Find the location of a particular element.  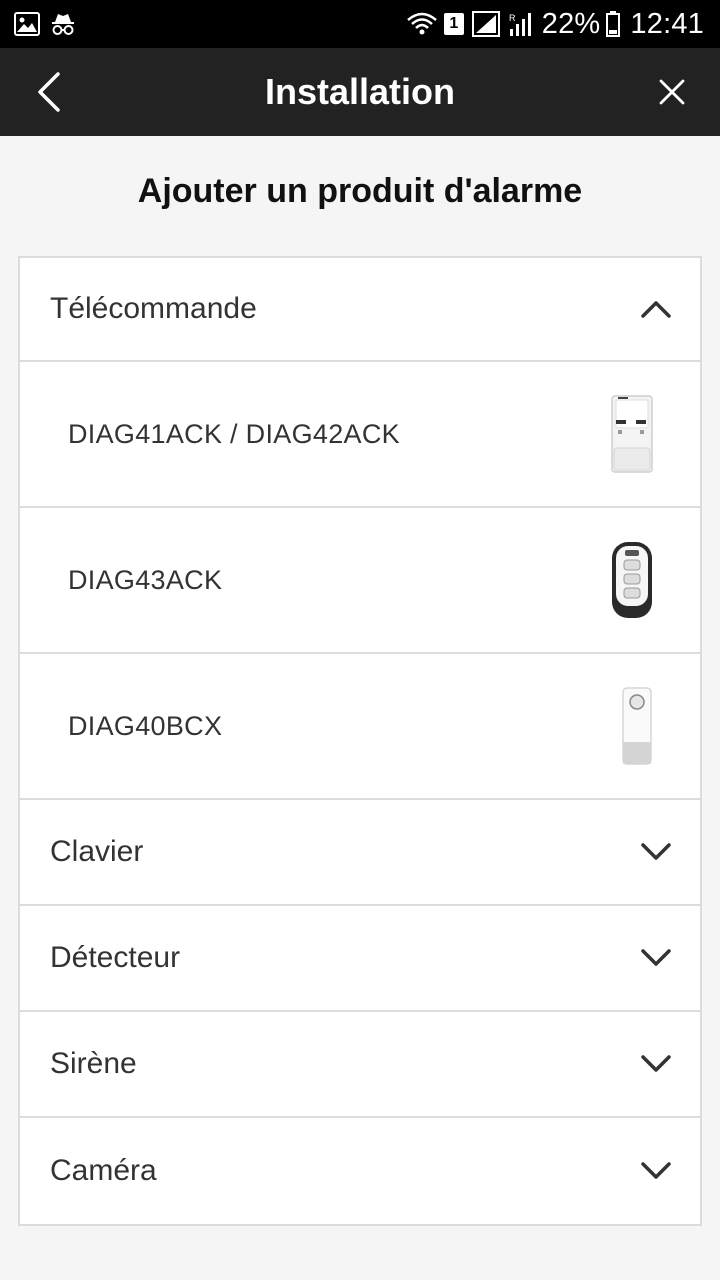

incognito-icon is located at coordinates (63, 24).